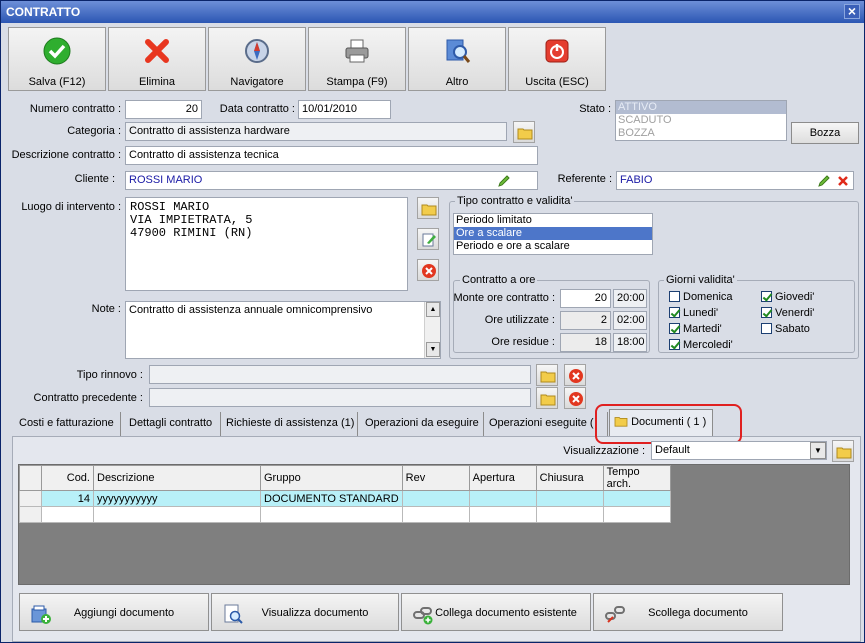 Image resolution: width=865 pixels, height=643 pixels. I want to click on checkbox-label: Sabato, so click(792, 329).